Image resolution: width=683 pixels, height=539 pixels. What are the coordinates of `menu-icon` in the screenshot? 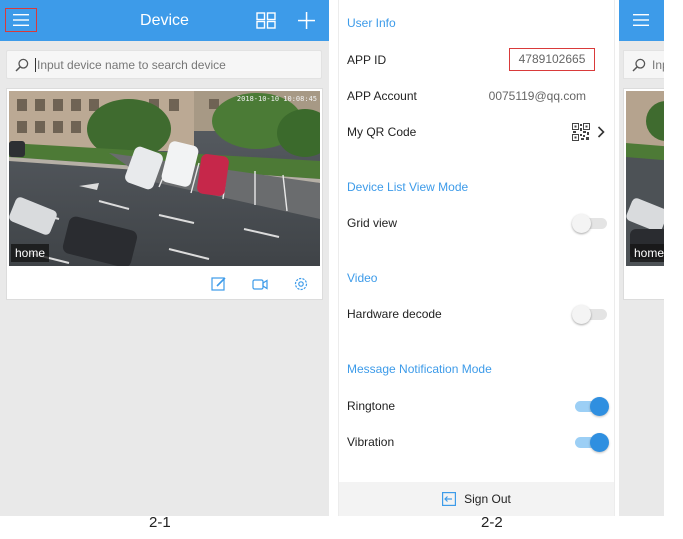 It's located at (641, 20).